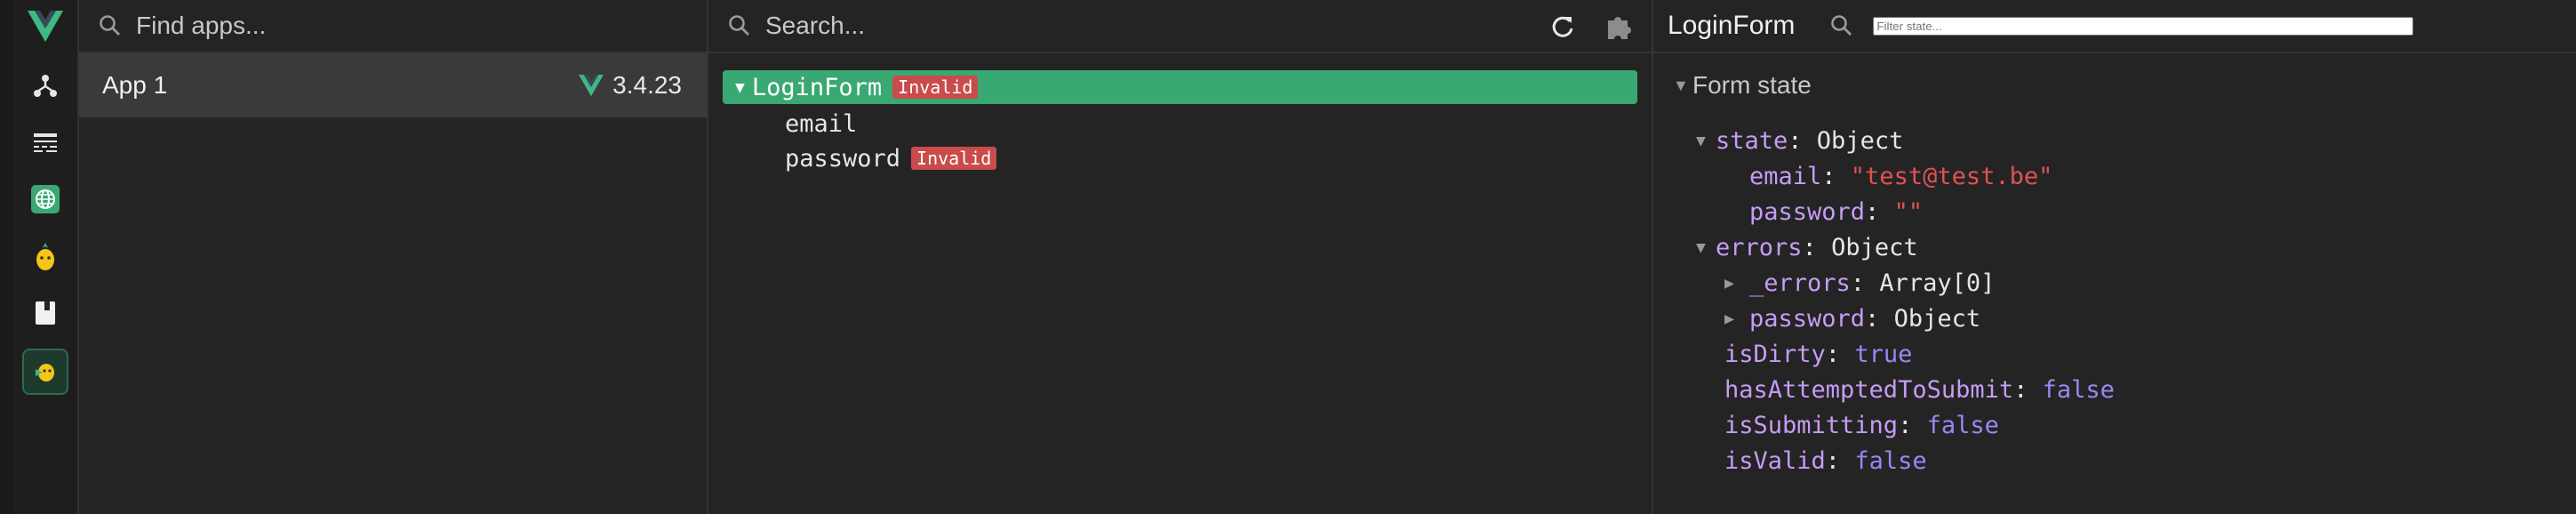  I want to click on refresh-icon, so click(1562, 26).